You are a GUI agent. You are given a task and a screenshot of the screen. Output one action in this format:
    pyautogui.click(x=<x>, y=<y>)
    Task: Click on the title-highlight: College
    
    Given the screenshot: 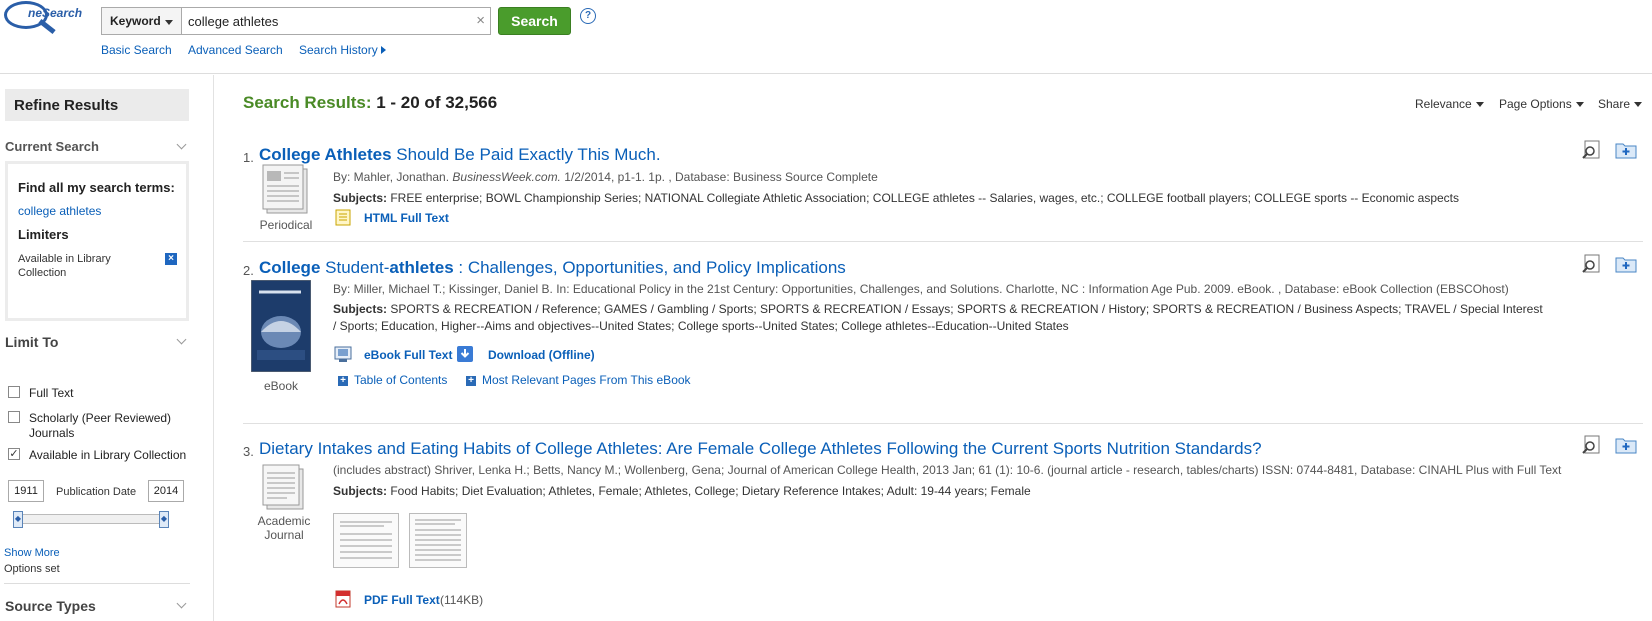 What is the action you would take?
    pyautogui.click(x=290, y=267)
    